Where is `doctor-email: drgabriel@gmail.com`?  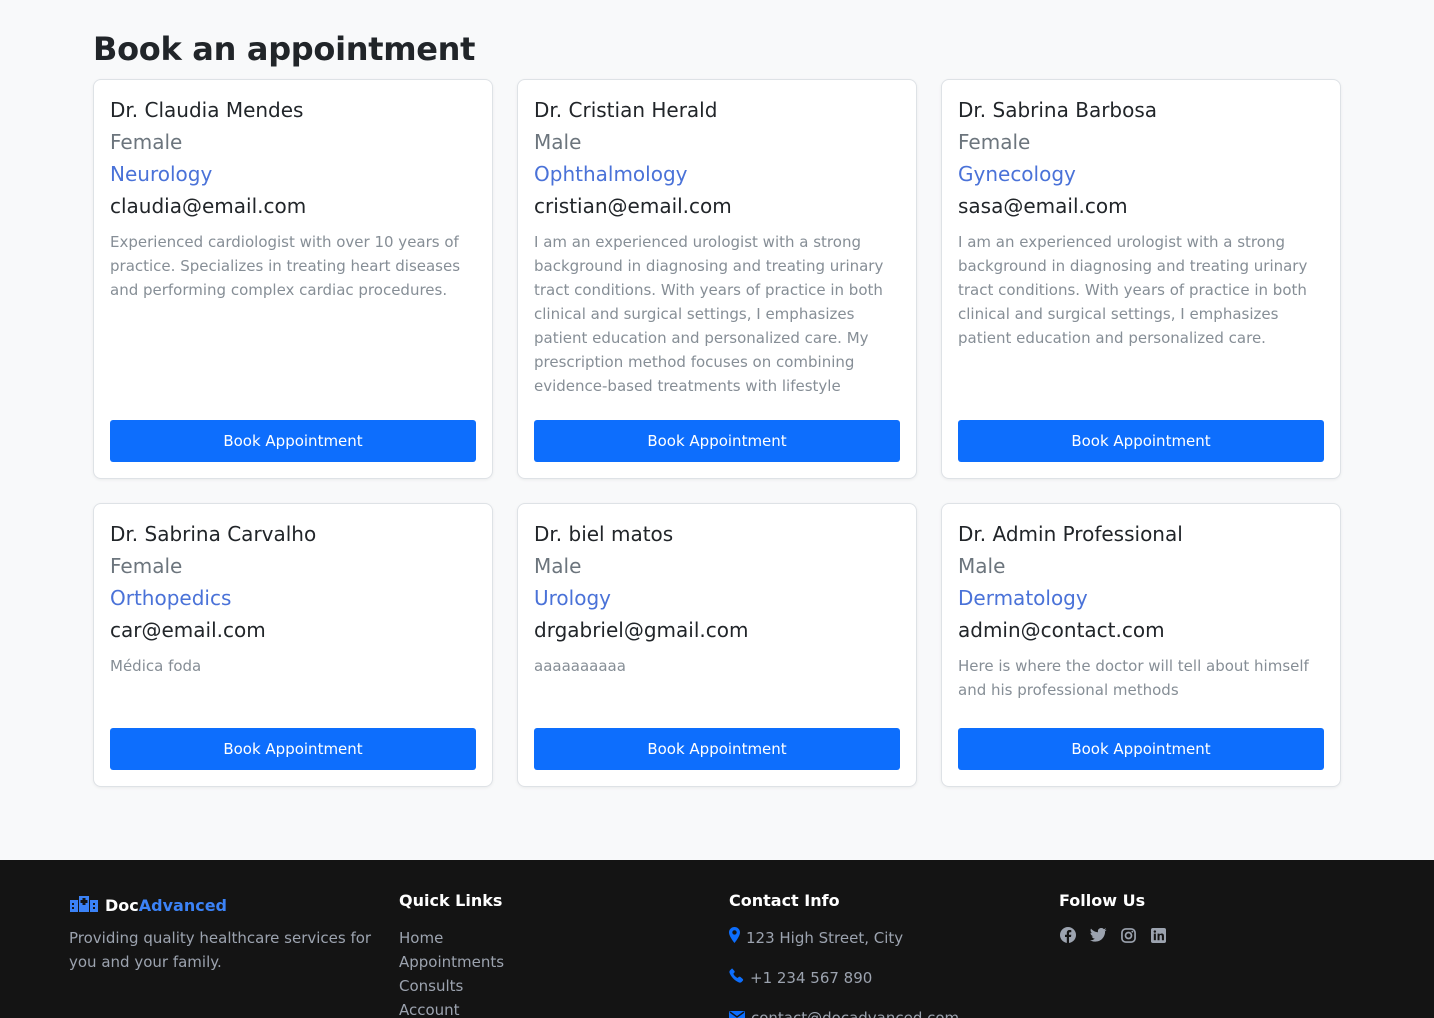 doctor-email: drgabriel@gmail.com is located at coordinates (641, 630).